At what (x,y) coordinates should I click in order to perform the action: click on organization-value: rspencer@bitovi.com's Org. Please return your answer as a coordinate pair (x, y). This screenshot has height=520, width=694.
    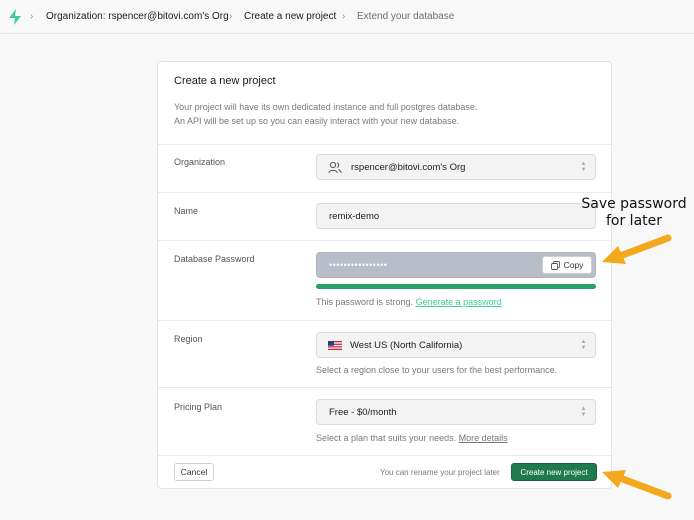
    Looking at the image, I should click on (408, 167).